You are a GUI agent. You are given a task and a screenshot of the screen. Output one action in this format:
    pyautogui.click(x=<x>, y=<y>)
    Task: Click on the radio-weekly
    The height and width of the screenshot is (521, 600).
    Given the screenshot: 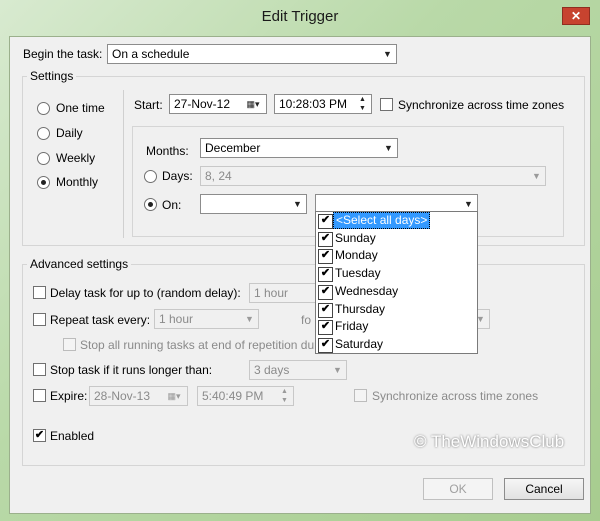 What is the action you would take?
    pyautogui.click(x=43, y=158)
    